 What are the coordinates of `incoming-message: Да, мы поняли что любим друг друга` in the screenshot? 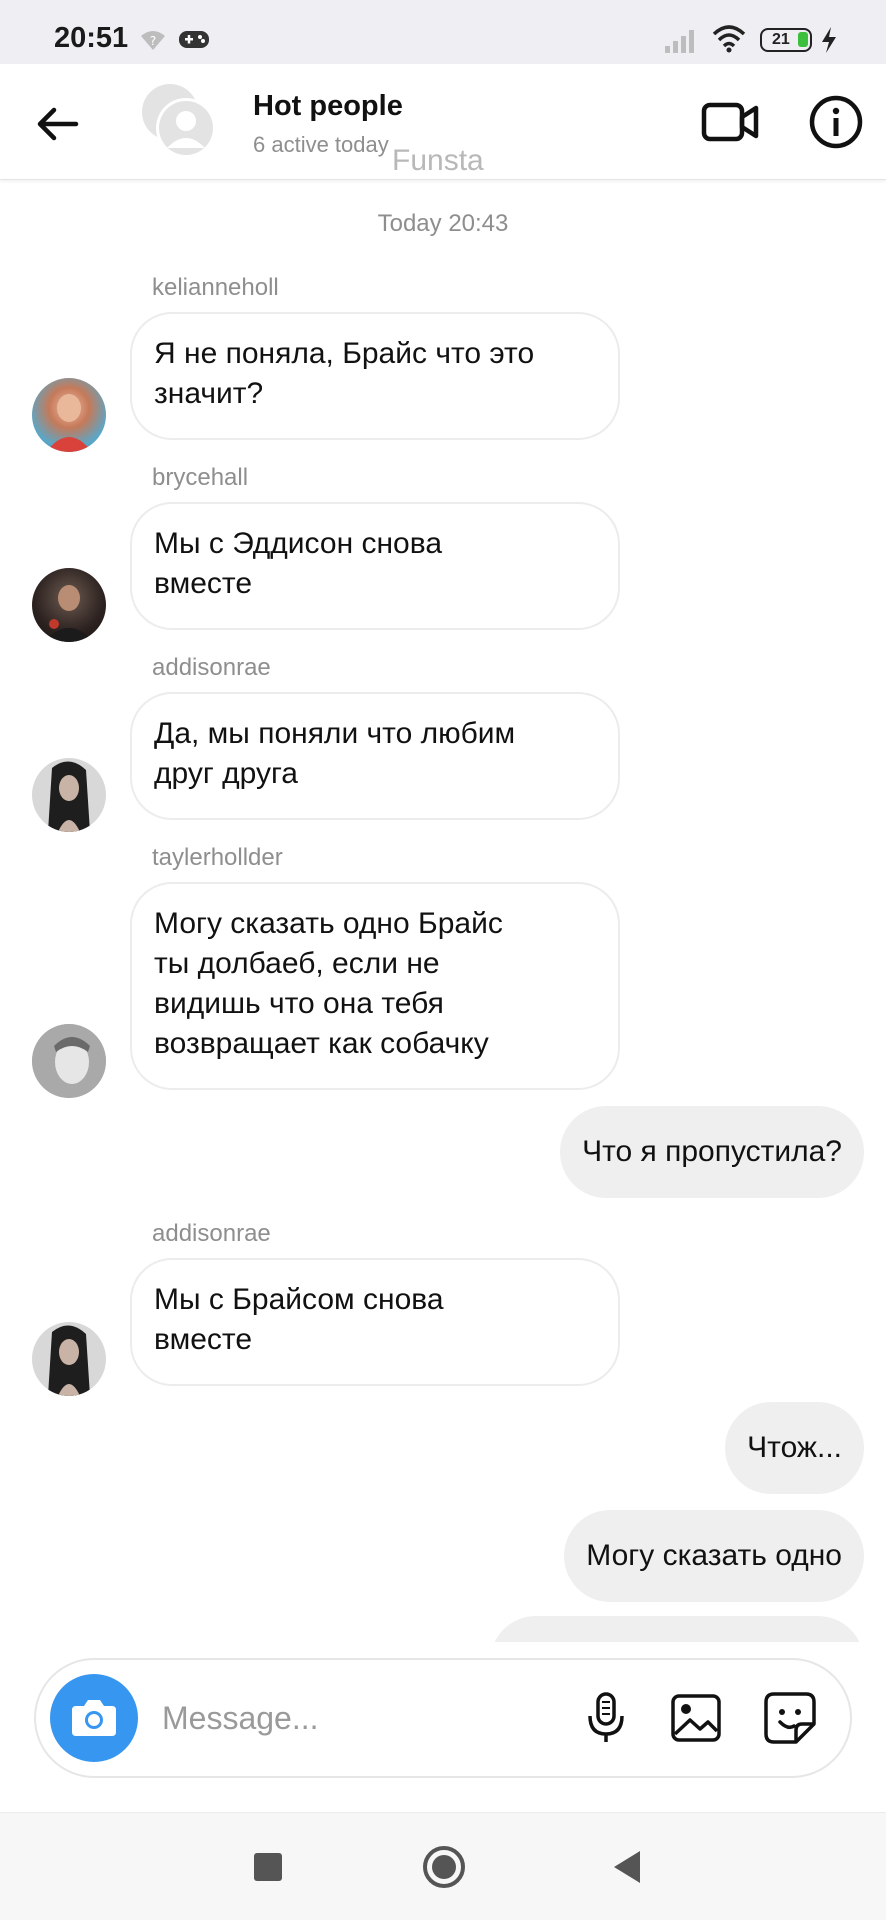 It's located at (375, 756).